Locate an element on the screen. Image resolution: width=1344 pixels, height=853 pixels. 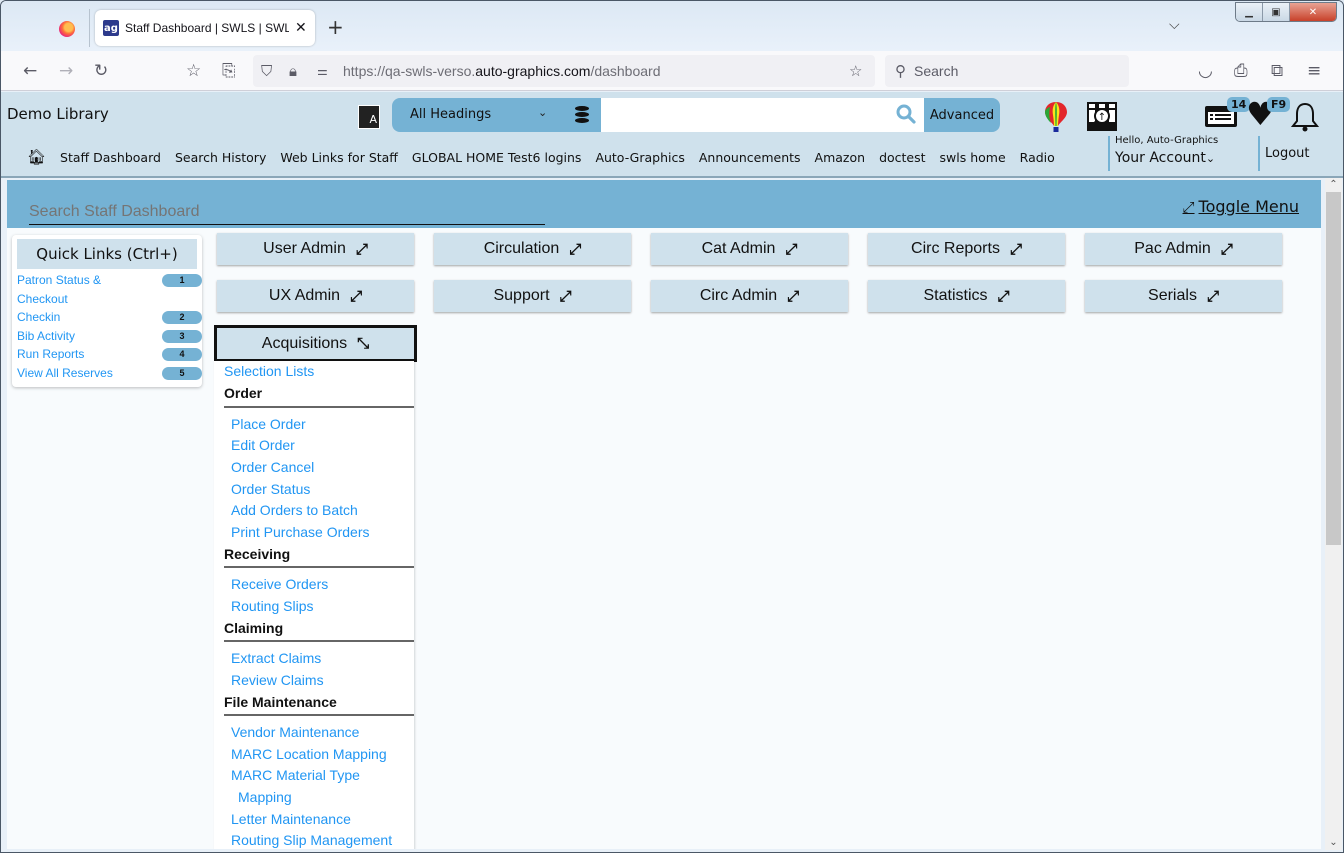
module-serials: Serials ⤢ is located at coordinates (1183, 296).